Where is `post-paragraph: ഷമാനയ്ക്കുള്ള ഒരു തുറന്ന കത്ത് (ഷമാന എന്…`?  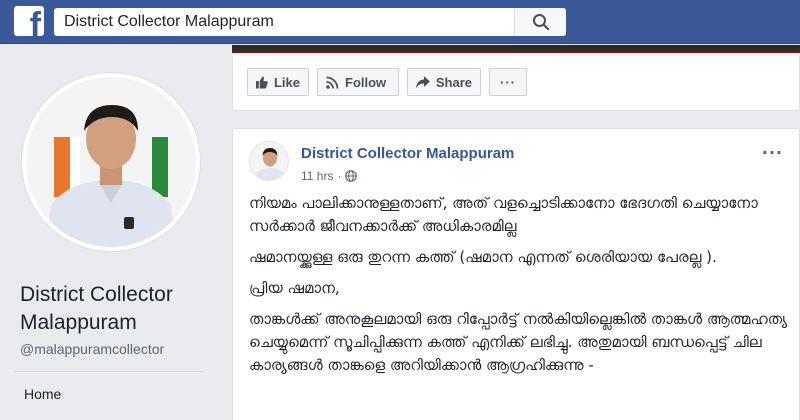
post-paragraph: ഷമാനയ്ക്കുള്ള ഒരു തുറന്ന കത്ത് (ഷമാന എന്… is located at coordinates (483, 257).